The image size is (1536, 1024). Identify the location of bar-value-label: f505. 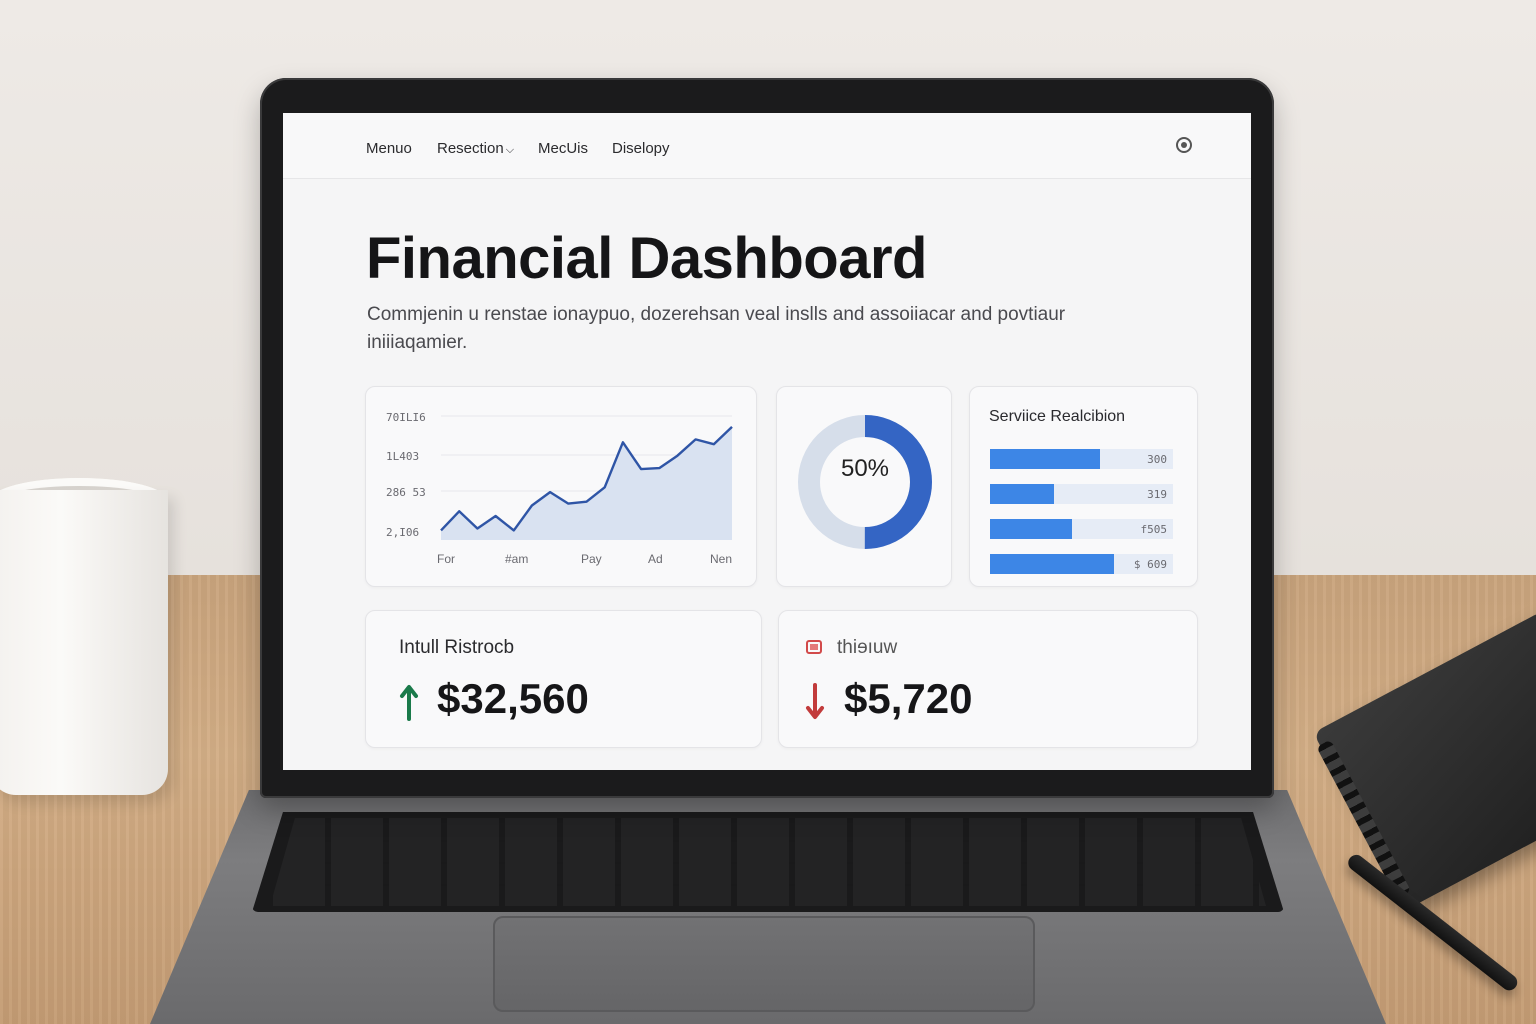
(1154, 529).